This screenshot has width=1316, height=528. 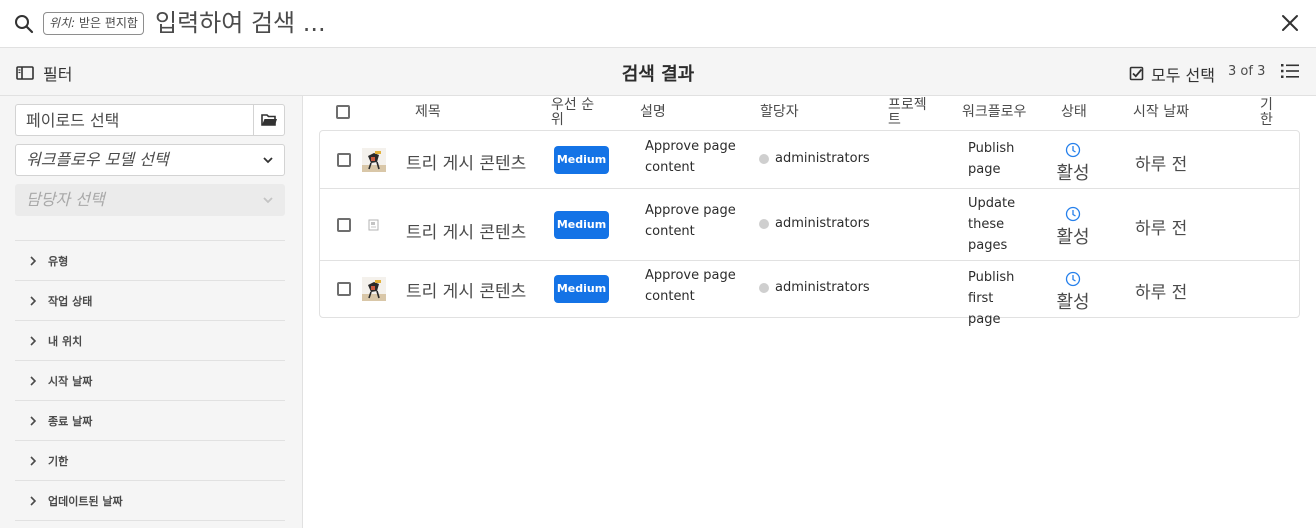 What do you see at coordinates (25, 73) in the screenshot?
I see `sidebar-panel-icon` at bounding box center [25, 73].